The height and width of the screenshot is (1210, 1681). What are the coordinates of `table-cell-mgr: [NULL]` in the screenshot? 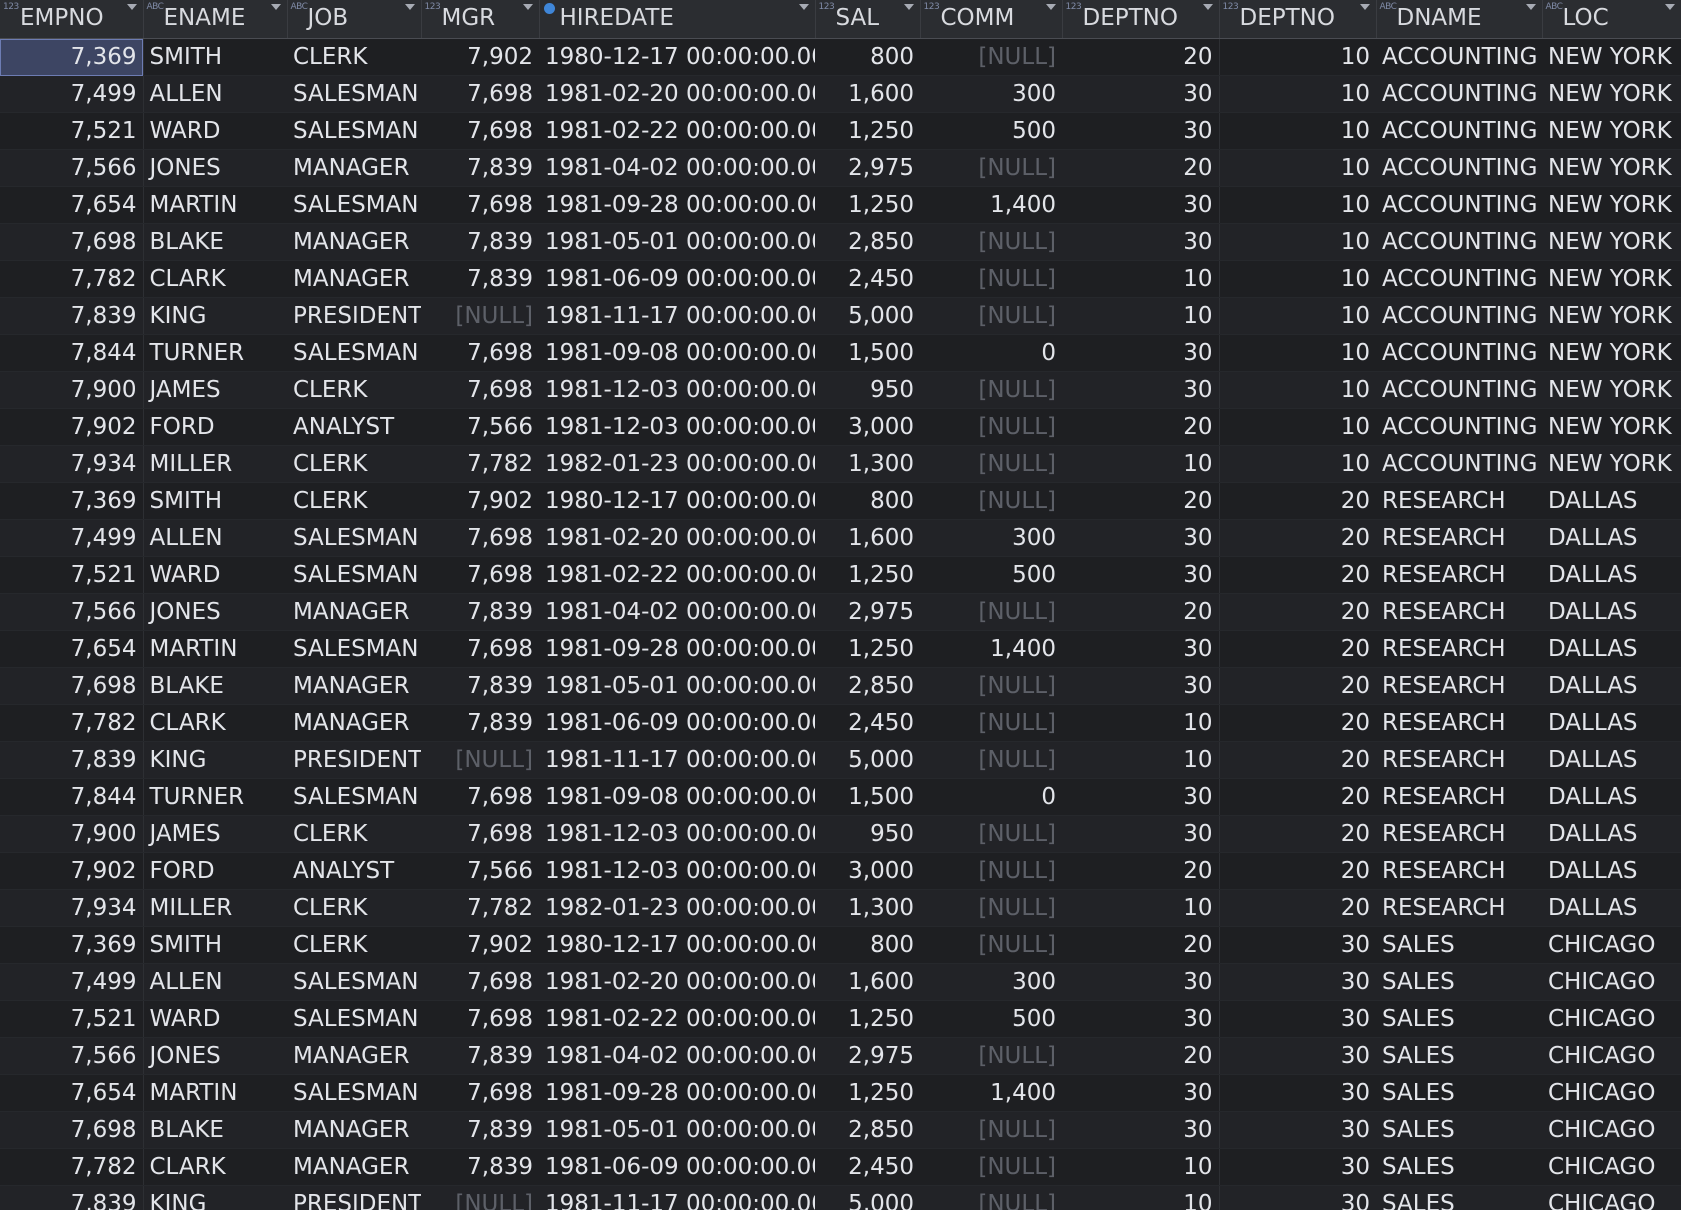 It's located at (480, 316).